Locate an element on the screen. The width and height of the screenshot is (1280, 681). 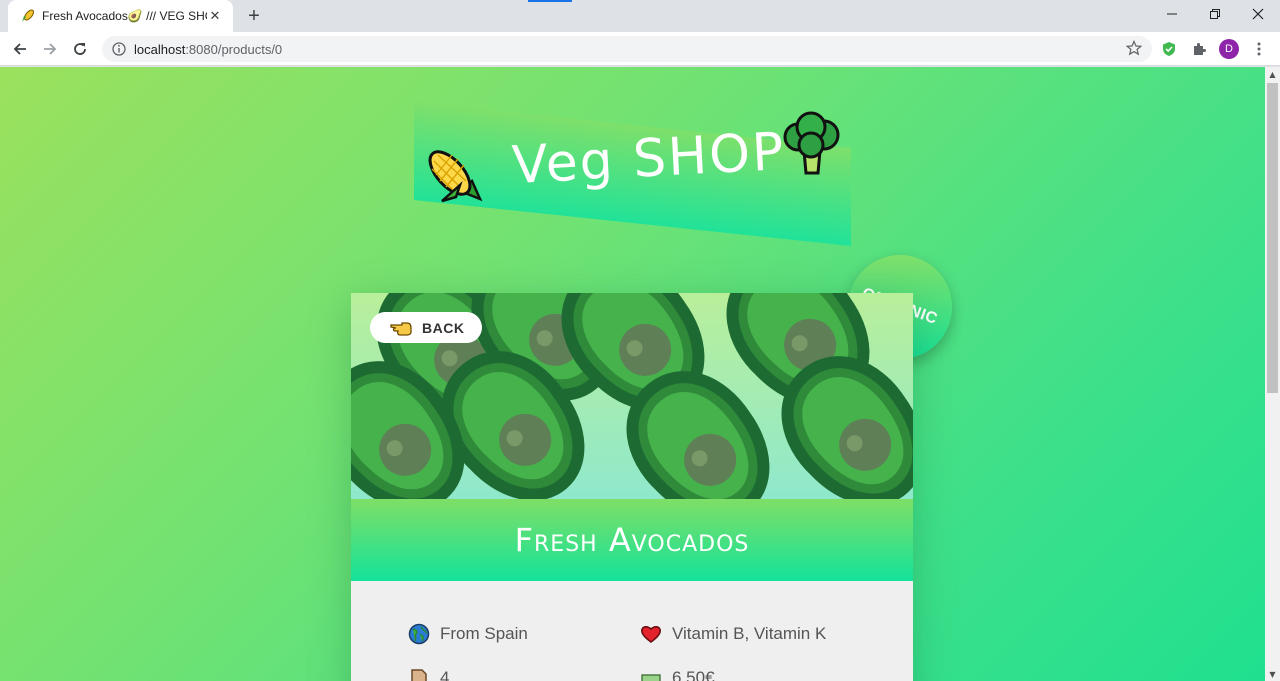
close-tab-icon: ✕ is located at coordinates (215, 16).